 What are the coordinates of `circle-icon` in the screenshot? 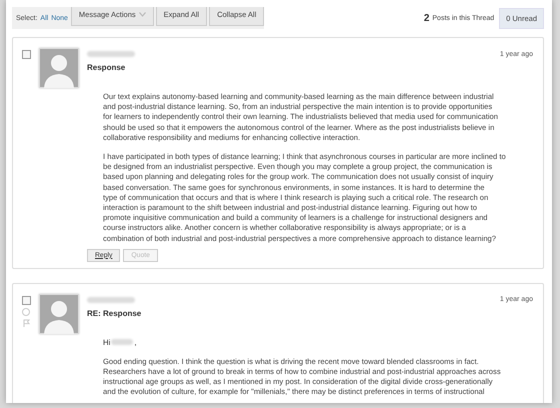 It's located at (26, 312).